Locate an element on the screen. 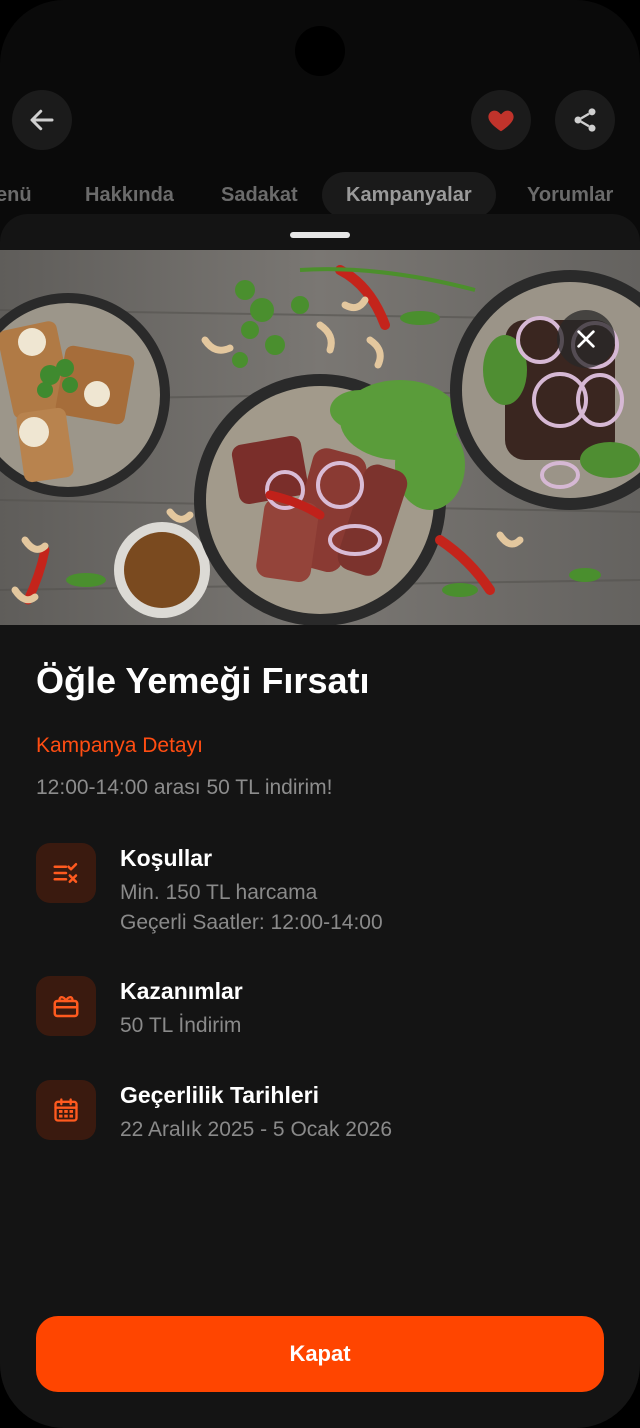 This screenshot has width=640, height=1428. calendar-icon is located at coordinates (66, 1110).